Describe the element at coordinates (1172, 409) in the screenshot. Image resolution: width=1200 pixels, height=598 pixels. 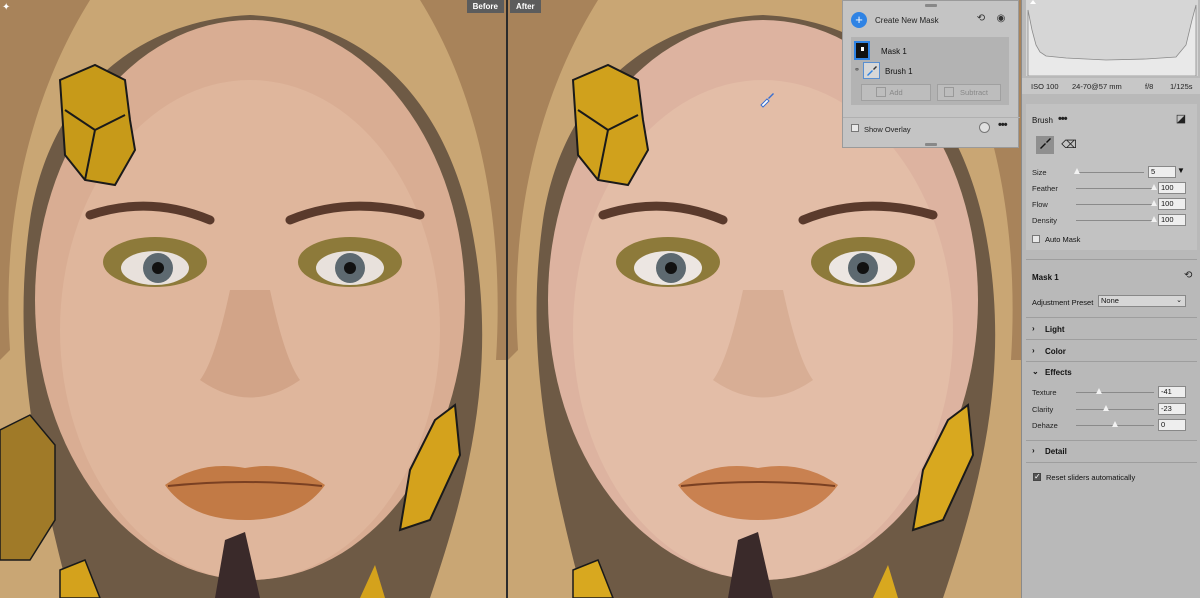
I see `clarity-value: -23` at that location.